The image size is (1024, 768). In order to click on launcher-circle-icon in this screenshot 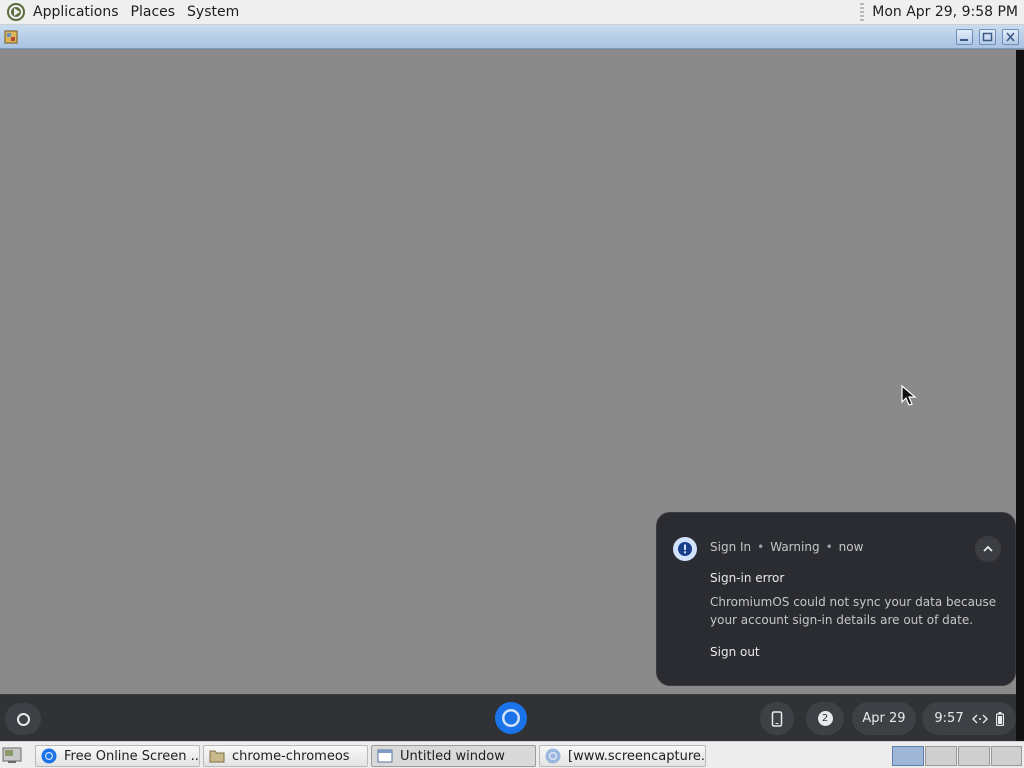, I will do `click(23, 719)`.